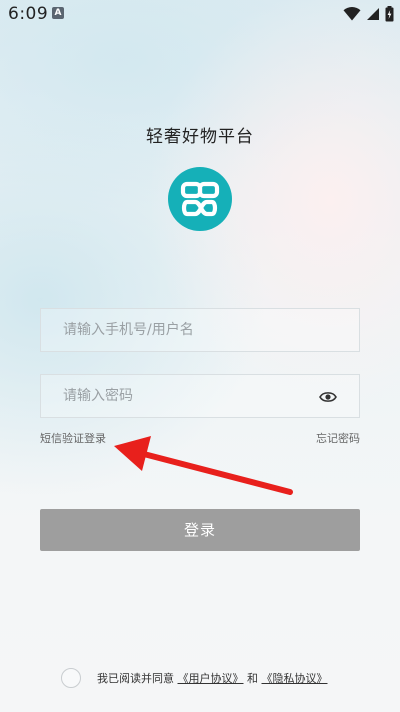 Image resolution: width=400 pixels, height=712 pixels. Describe the element at coordinates (338, 438) in the screenshot. I see `forgot-password-link: 忘记密码` at that location.